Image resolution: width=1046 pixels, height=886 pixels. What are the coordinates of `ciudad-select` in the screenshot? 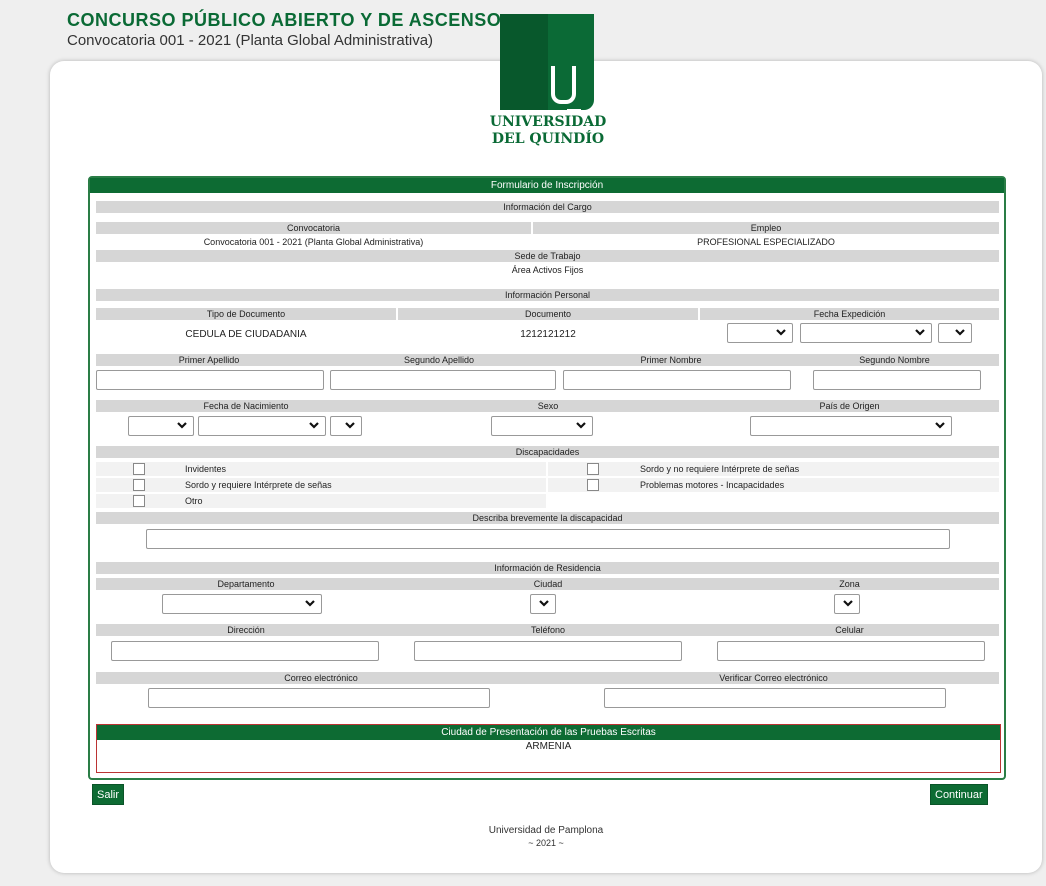 It's located at (543, 604).